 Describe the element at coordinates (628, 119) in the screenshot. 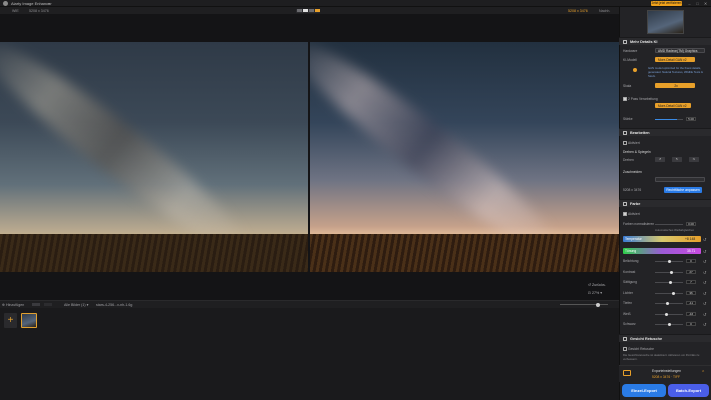

I see `strength-label: Stärke` at that location.